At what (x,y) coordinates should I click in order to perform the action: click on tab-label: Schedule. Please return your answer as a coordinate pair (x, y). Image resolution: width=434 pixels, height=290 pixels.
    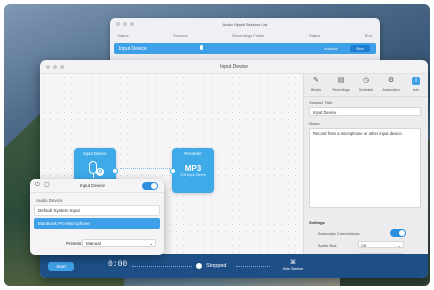
    Looking at the image, I should click on (366, 90).